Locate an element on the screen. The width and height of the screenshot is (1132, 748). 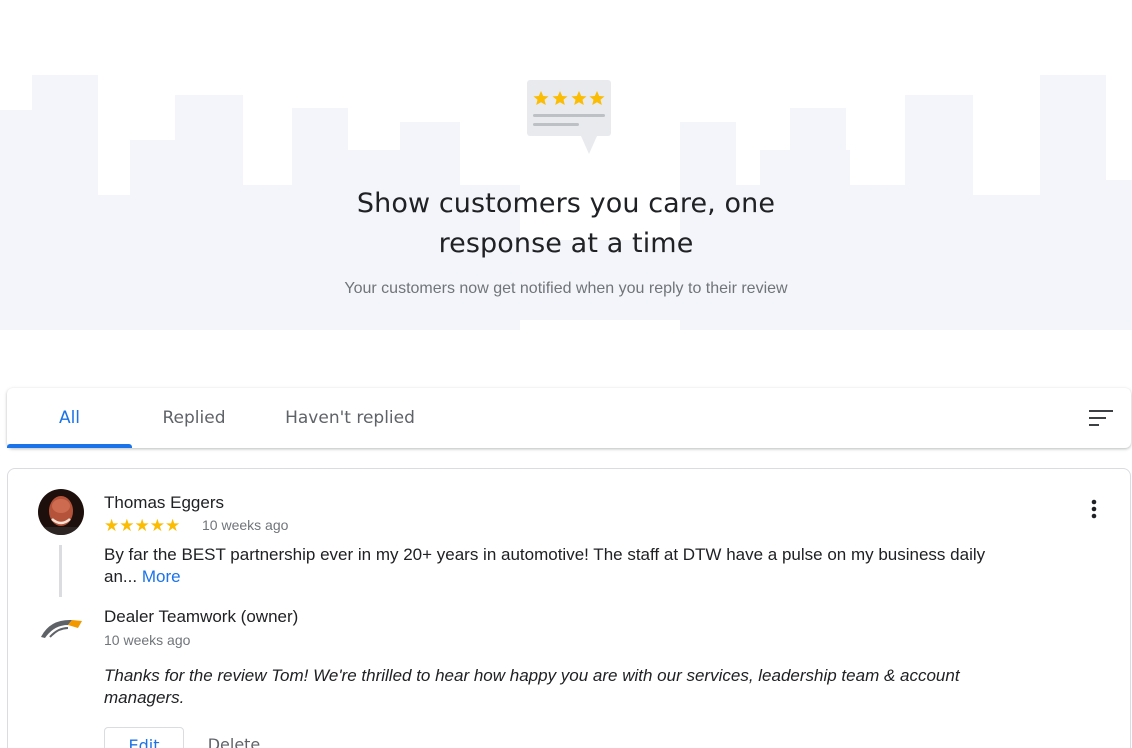
tab-replied: Replied is located at coordinates (194, 418).